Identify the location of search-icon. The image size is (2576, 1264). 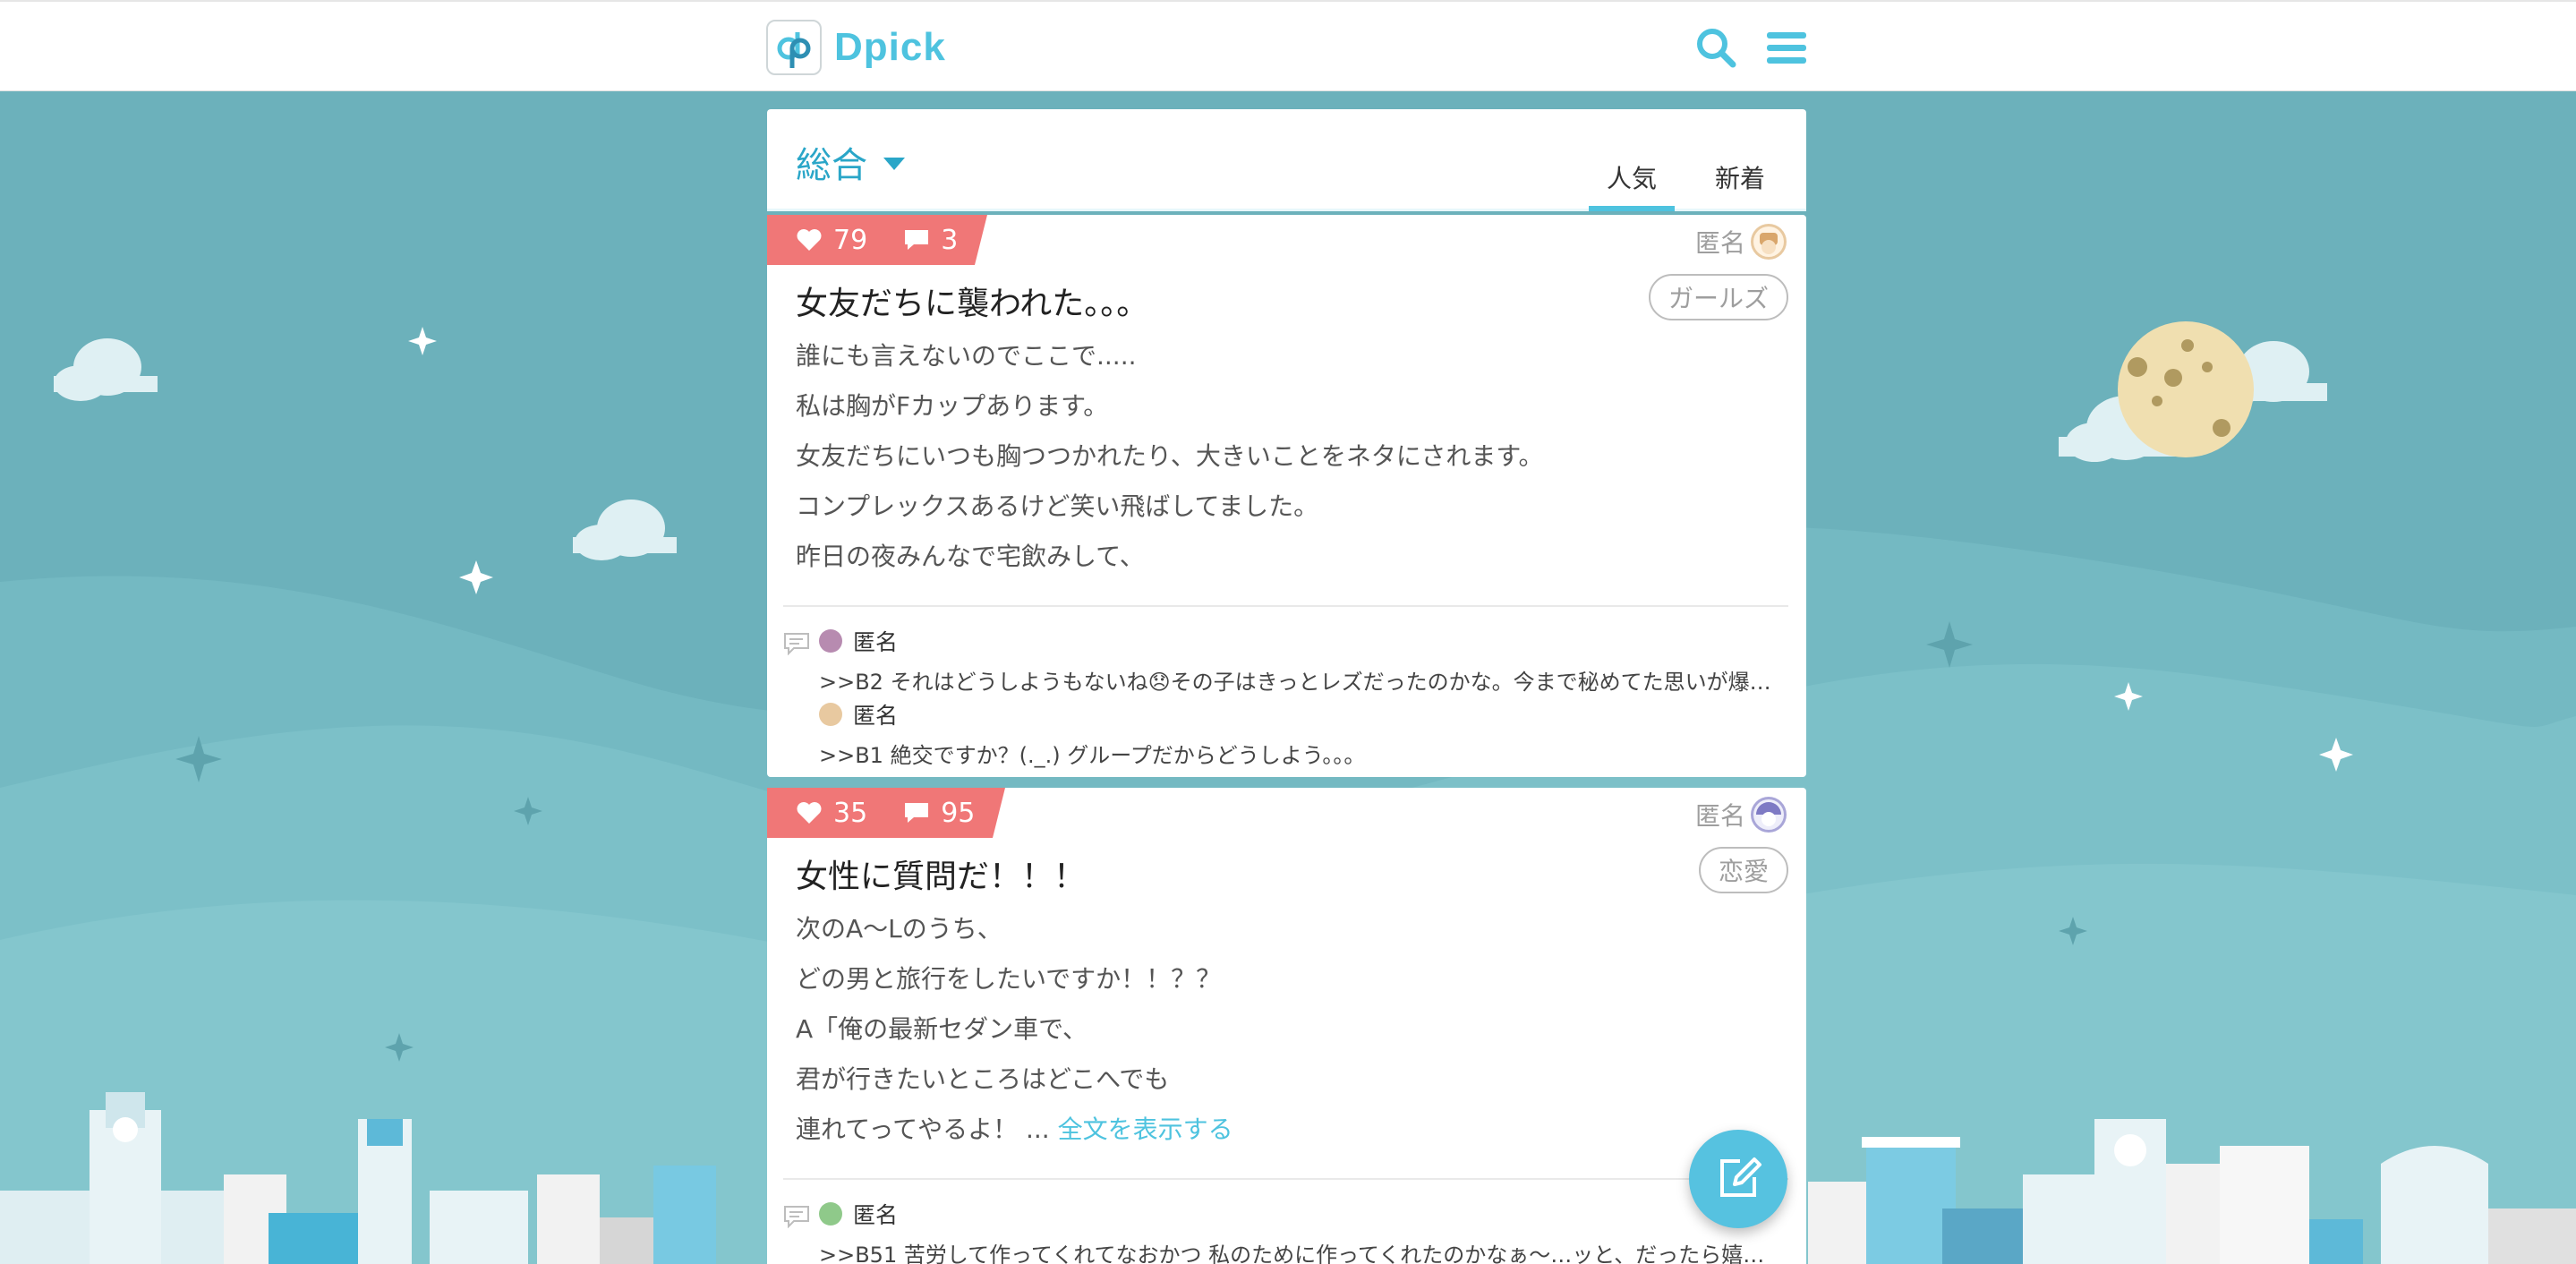
(1716, 48).